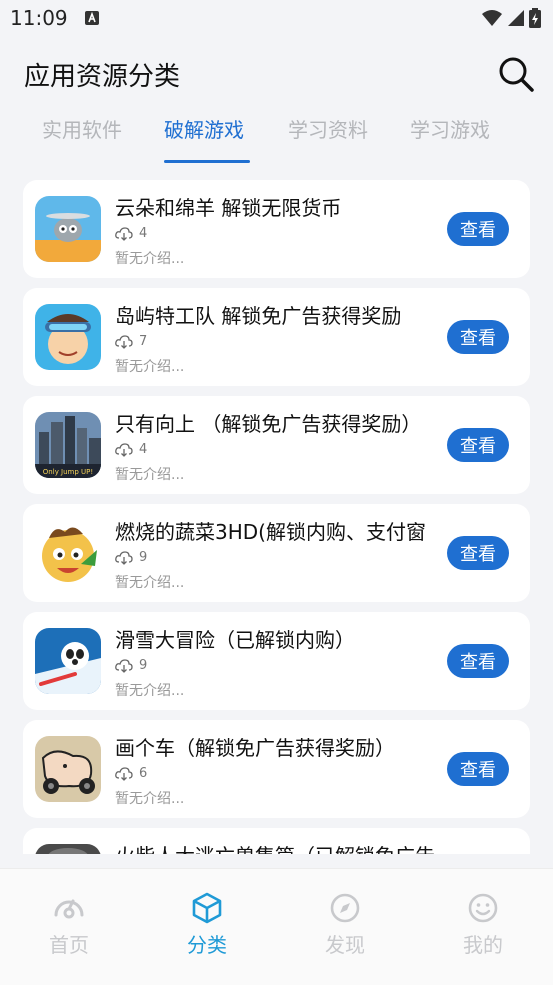 This screenshot has height=985, width=553. What do you see at coordinates (492, 18) in the screenshot?
I see `wifi-icon` at bounding box center [492, 18].